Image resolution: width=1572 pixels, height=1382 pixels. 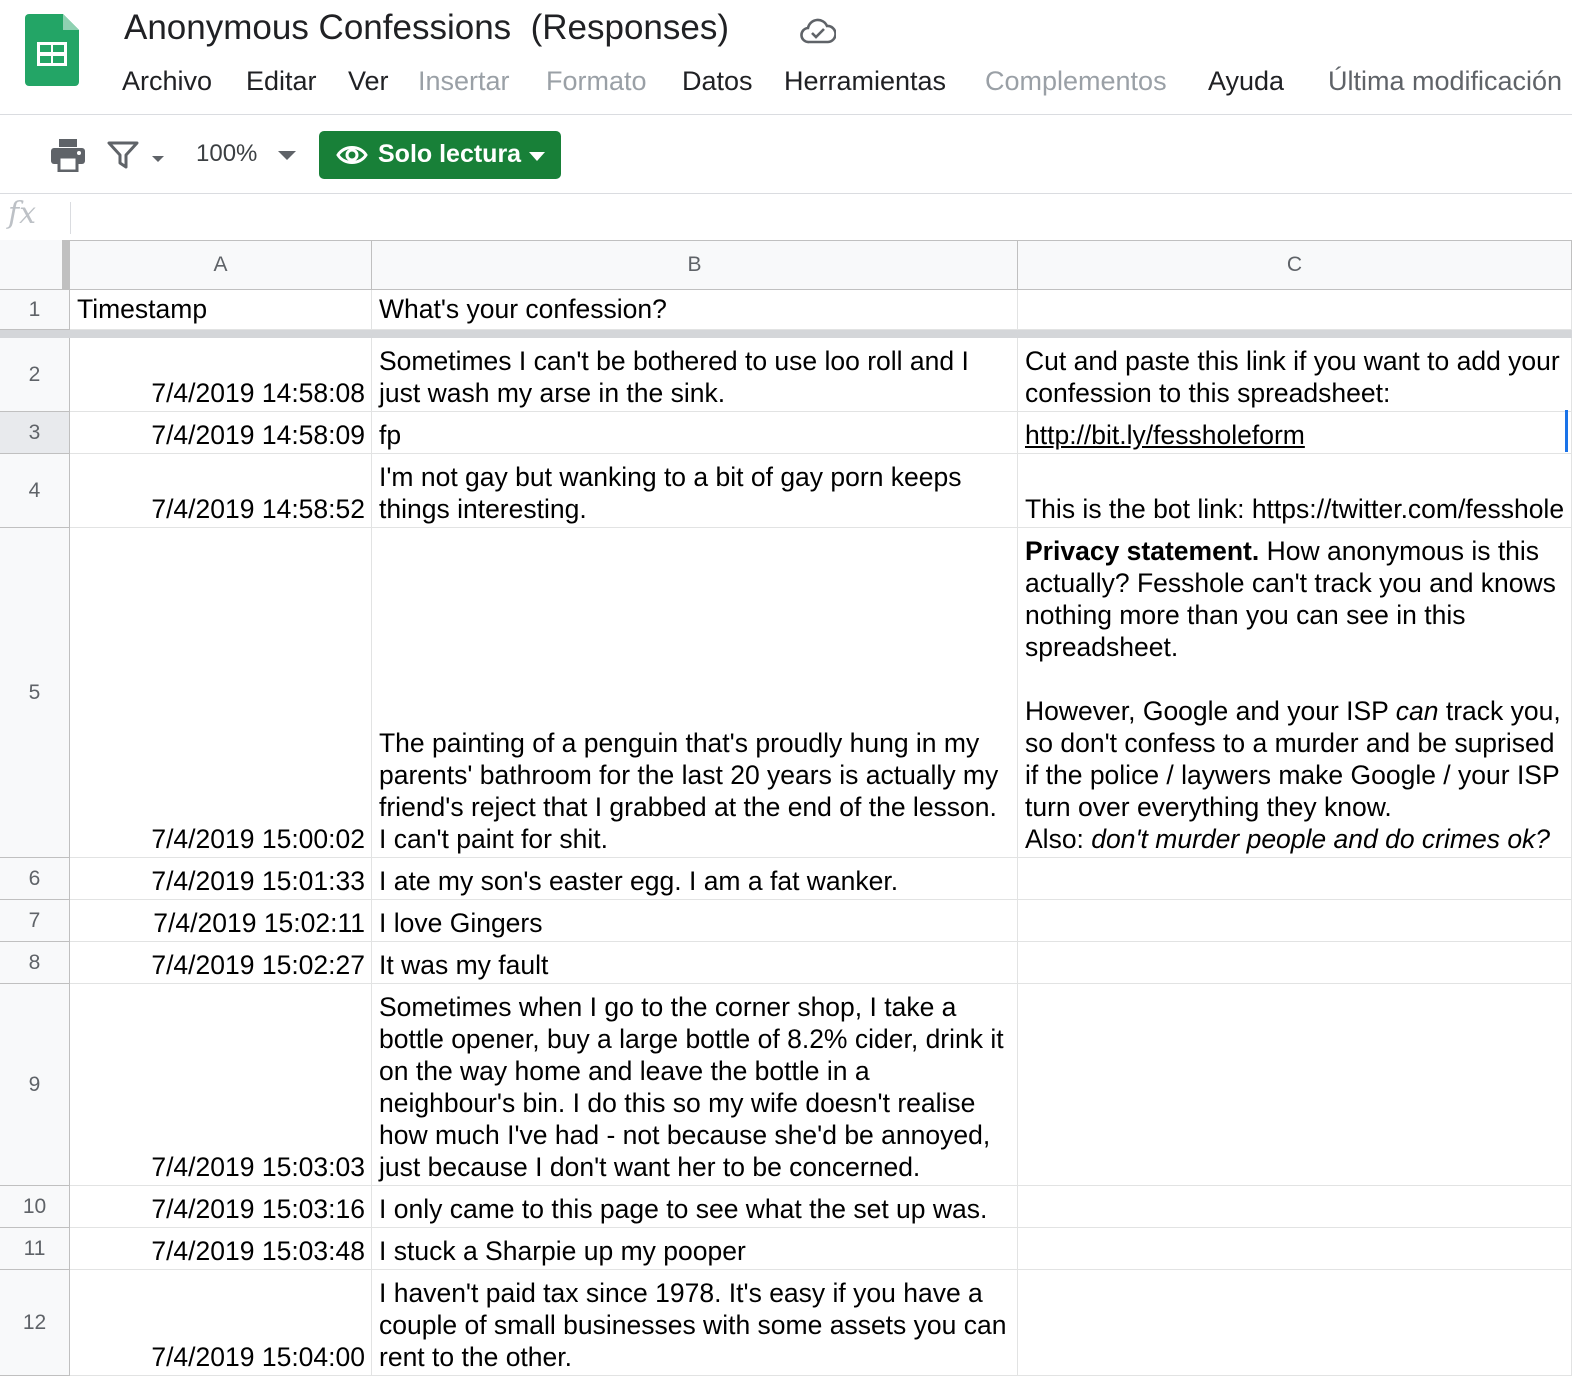 What do you see at coordinates (426, 28) in the screenshot?
I see `document-title: Anonymous Confessions (Responses)` at bounding box center [426, 28].